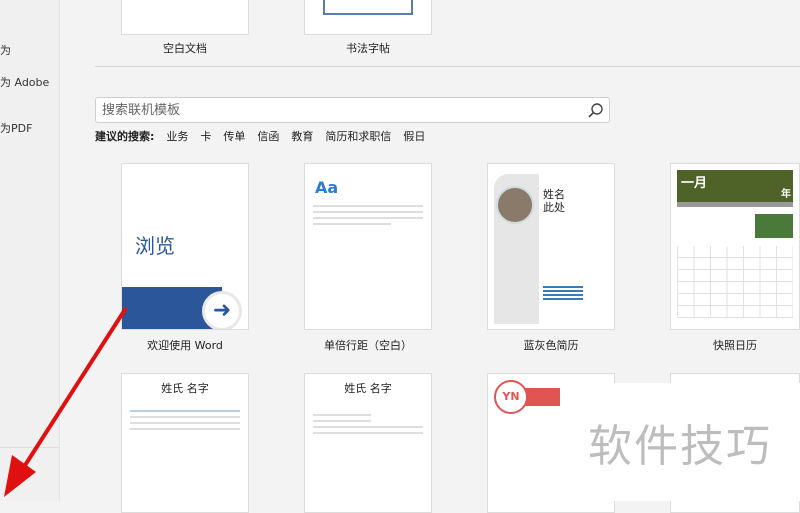 The width and height of the screenshot is (800, 513). I want to click on watermark: 软件技巧, so click(680, 442).